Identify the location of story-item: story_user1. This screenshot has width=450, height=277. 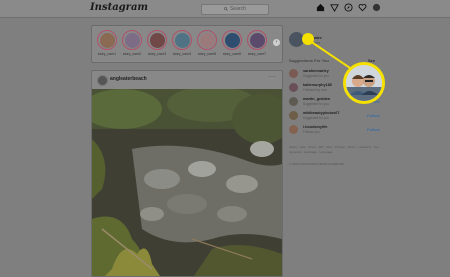
(107, 43).